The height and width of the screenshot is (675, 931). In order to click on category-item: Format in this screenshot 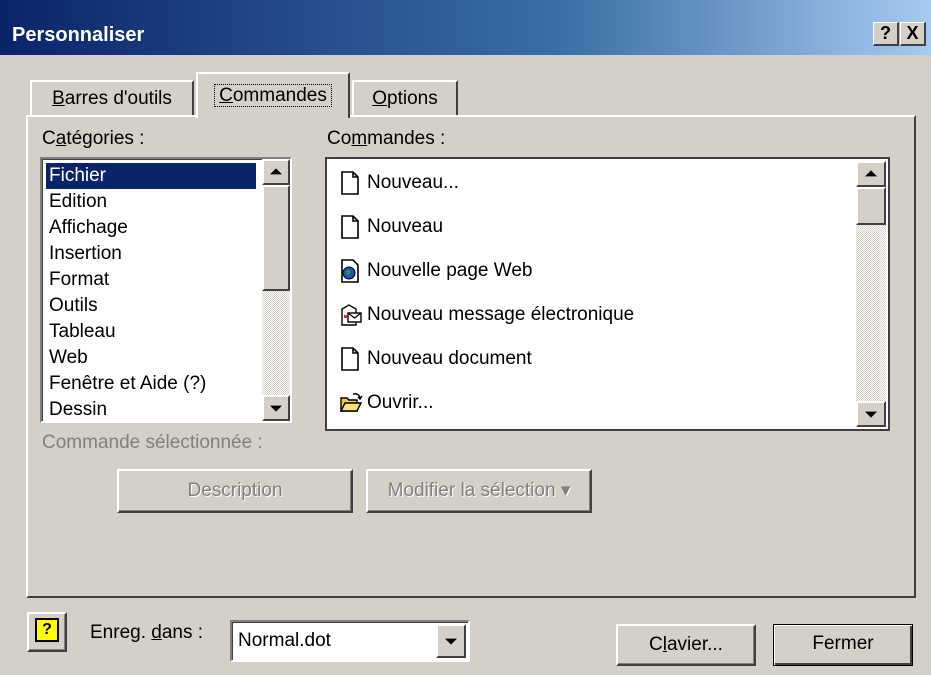, I will do `click(151, 280)`.